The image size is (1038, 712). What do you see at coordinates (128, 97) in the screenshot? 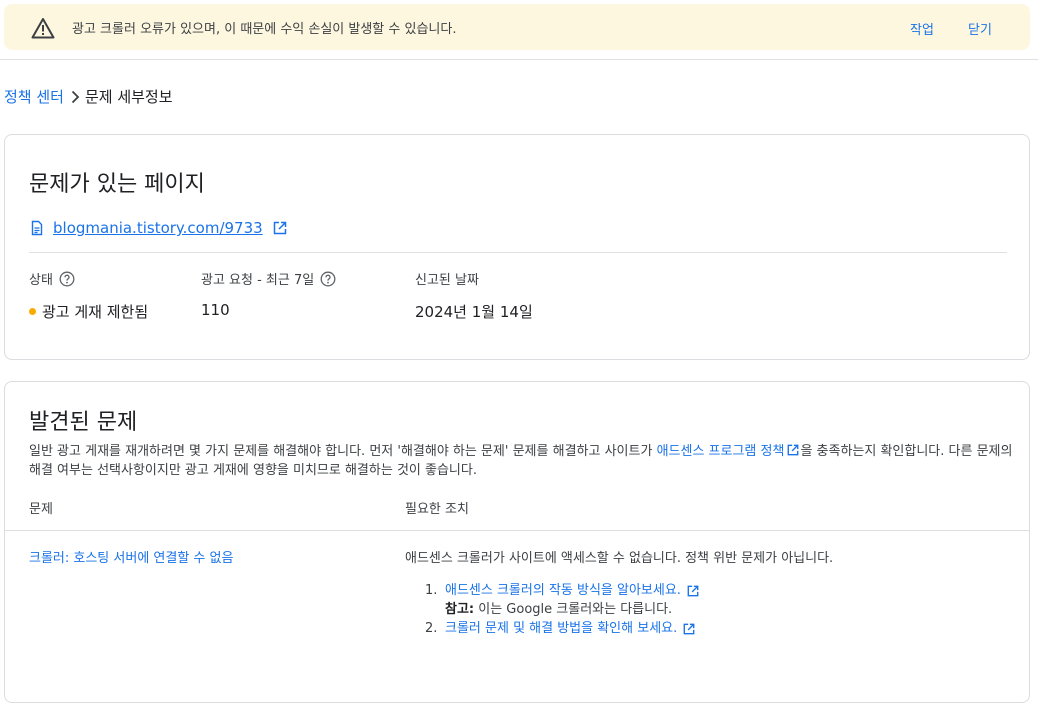
I see `breadcrumb-current: 문제 세부정보` at bounding box center [128, 97].